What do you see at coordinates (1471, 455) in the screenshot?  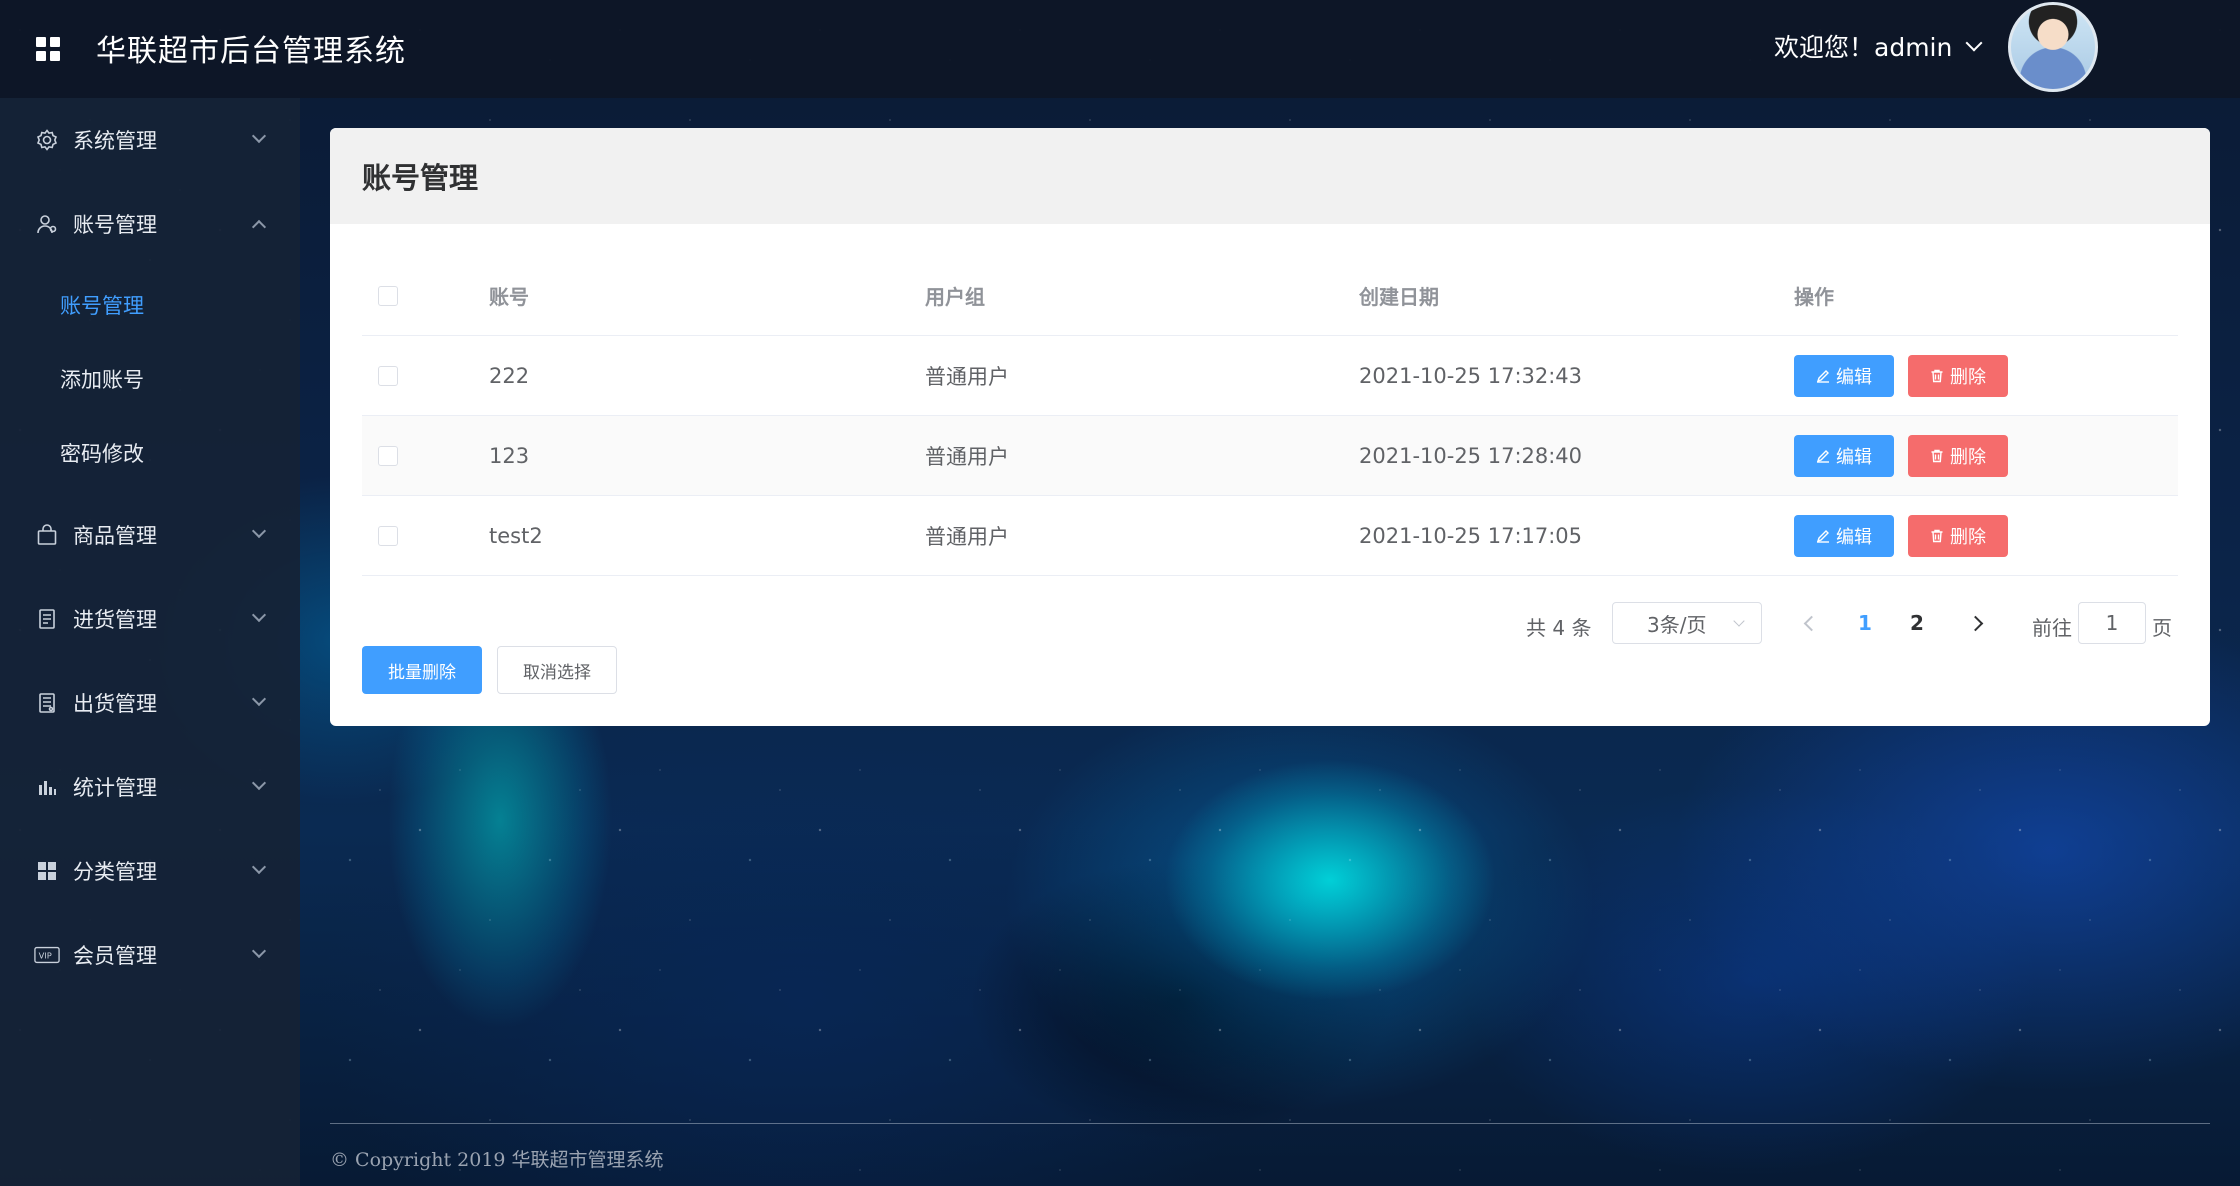 I see `date-cell: 2021-10-25 17:28:40` at bounding box center [1471, 455].